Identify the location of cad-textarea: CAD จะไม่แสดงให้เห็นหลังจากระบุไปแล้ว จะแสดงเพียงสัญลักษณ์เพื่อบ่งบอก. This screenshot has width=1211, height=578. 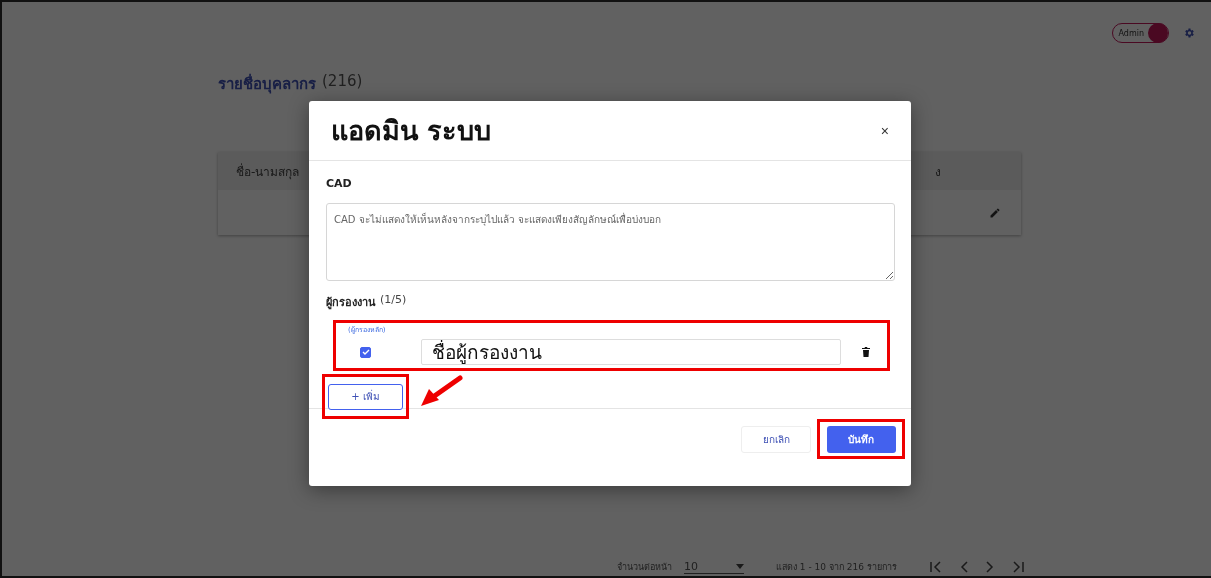
(610, 242).